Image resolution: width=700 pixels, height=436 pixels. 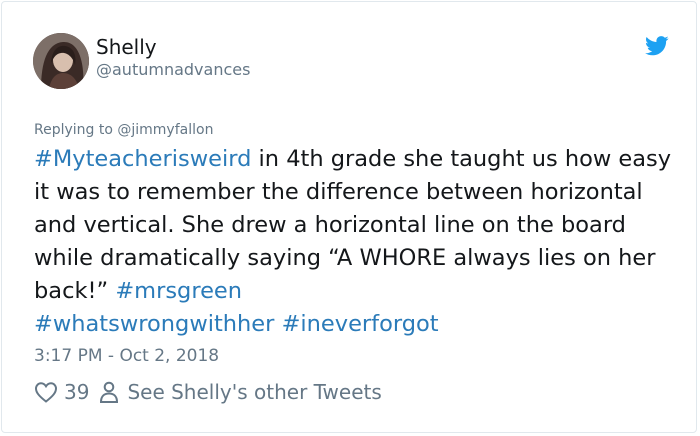 What do you see at coordinates (76, 392) in the screenshot?
I see `like-count: 39` at bounding box center [76, 392].